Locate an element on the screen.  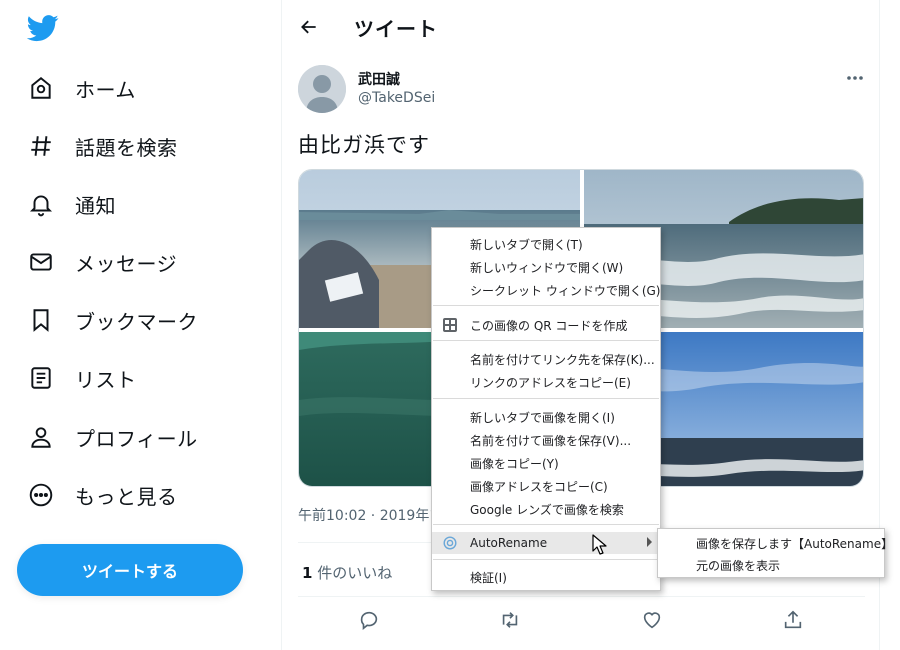
more-options-icon is located at coordinates (855, 78).